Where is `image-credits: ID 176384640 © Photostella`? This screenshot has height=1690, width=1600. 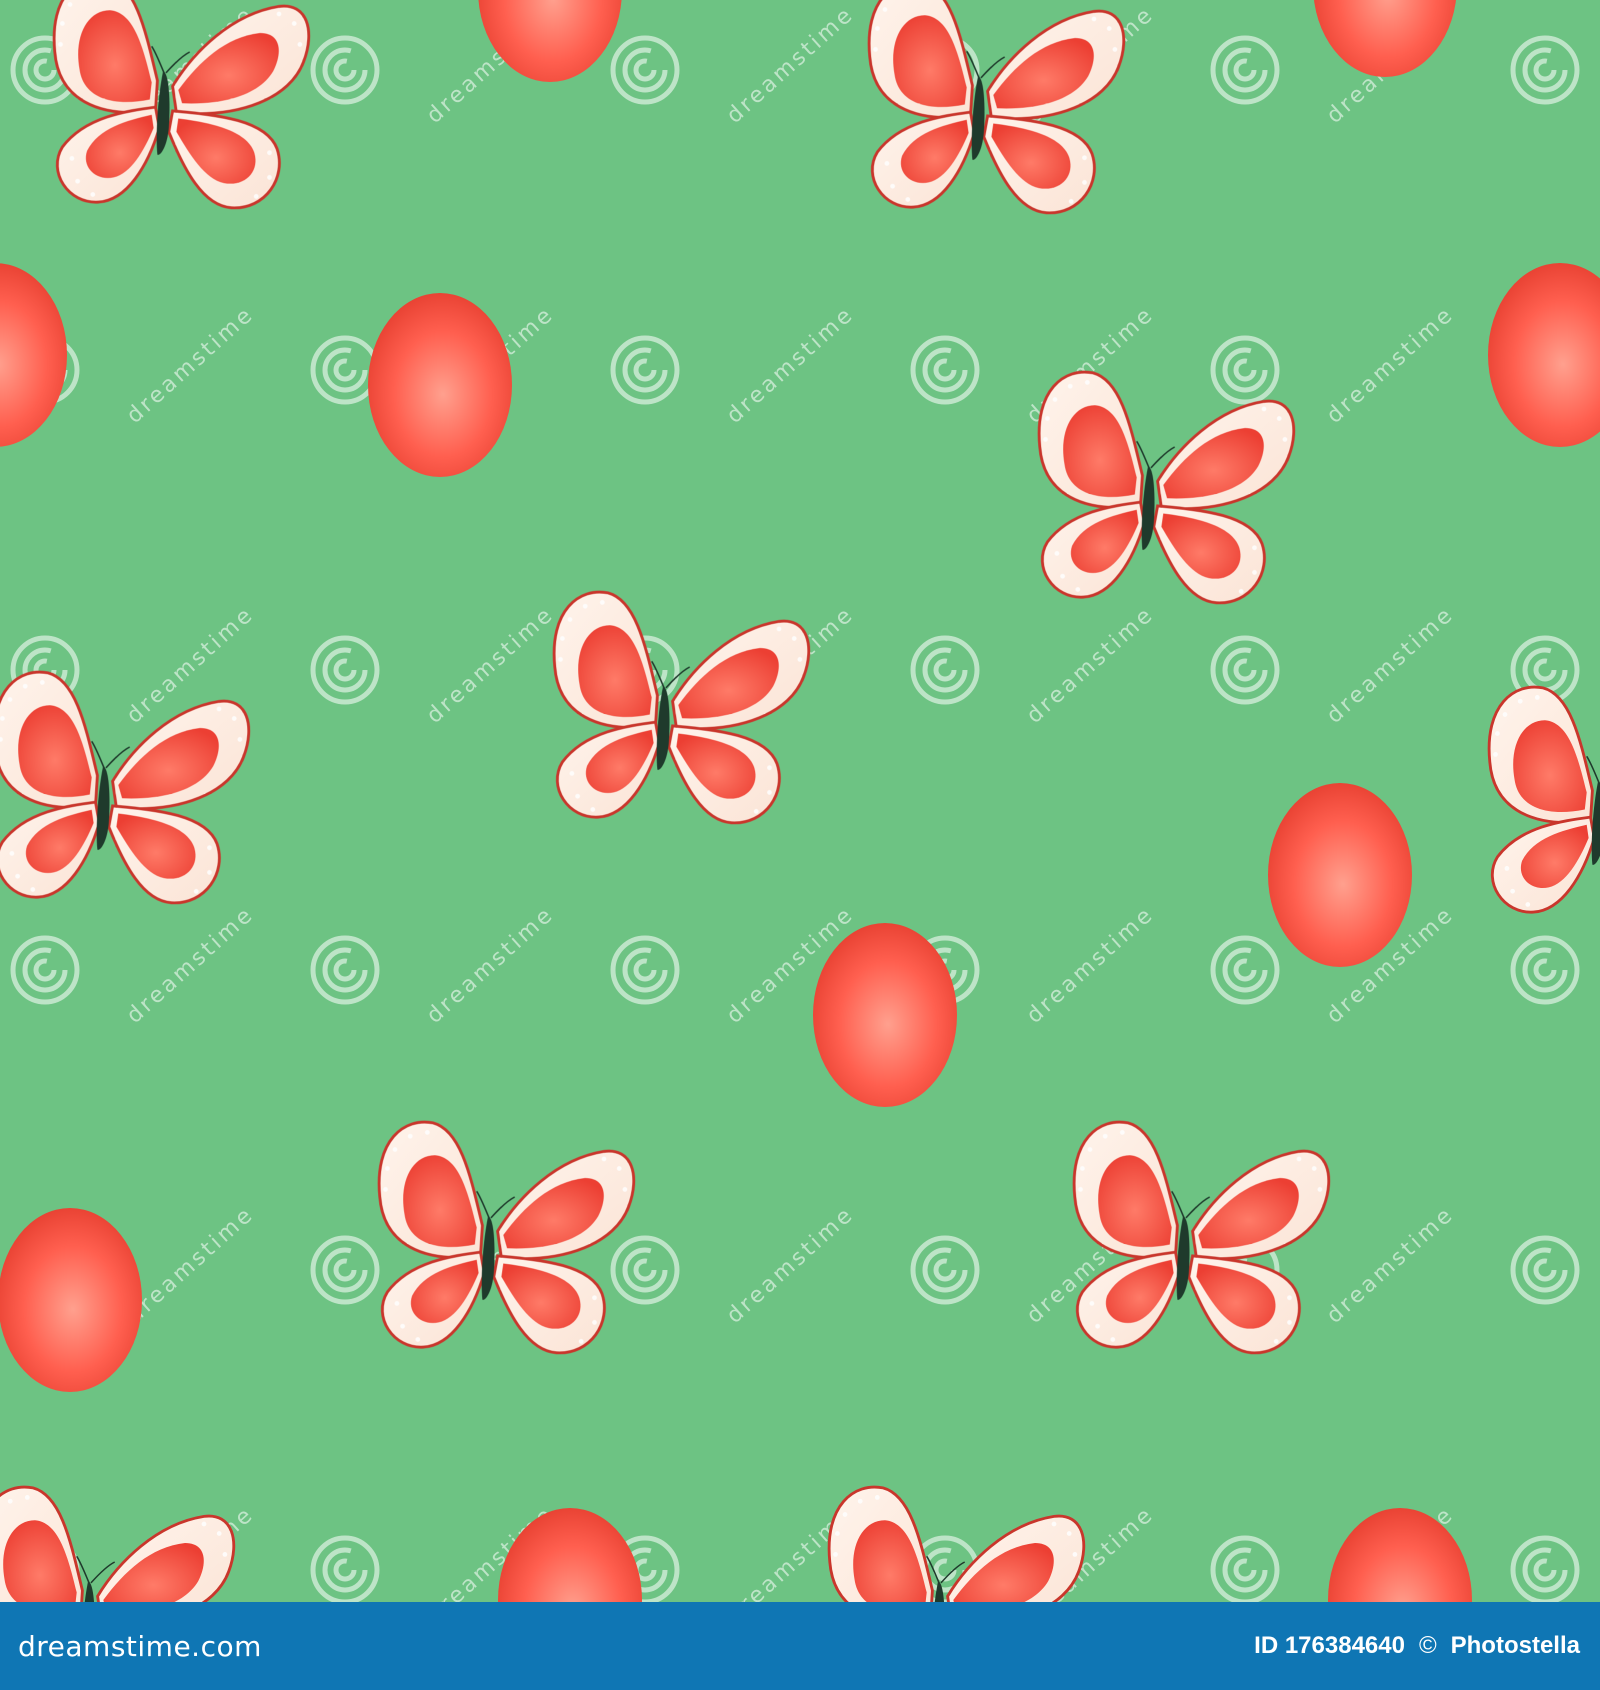
image-credits: ID 176384640 © Photostella is located at coordinates (1417, 1646).